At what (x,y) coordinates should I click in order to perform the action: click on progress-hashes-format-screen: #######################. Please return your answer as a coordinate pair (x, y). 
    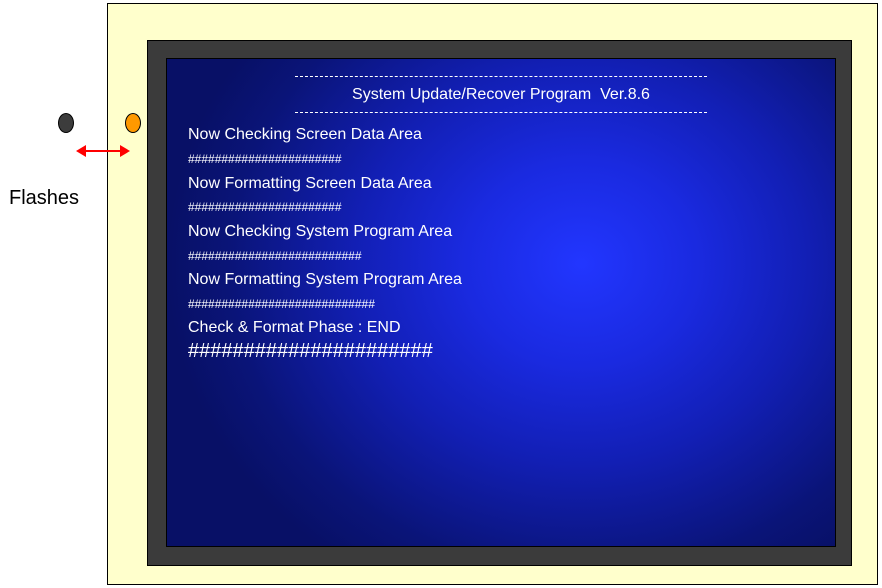
    Looking at the image, I should click on (265, 207).